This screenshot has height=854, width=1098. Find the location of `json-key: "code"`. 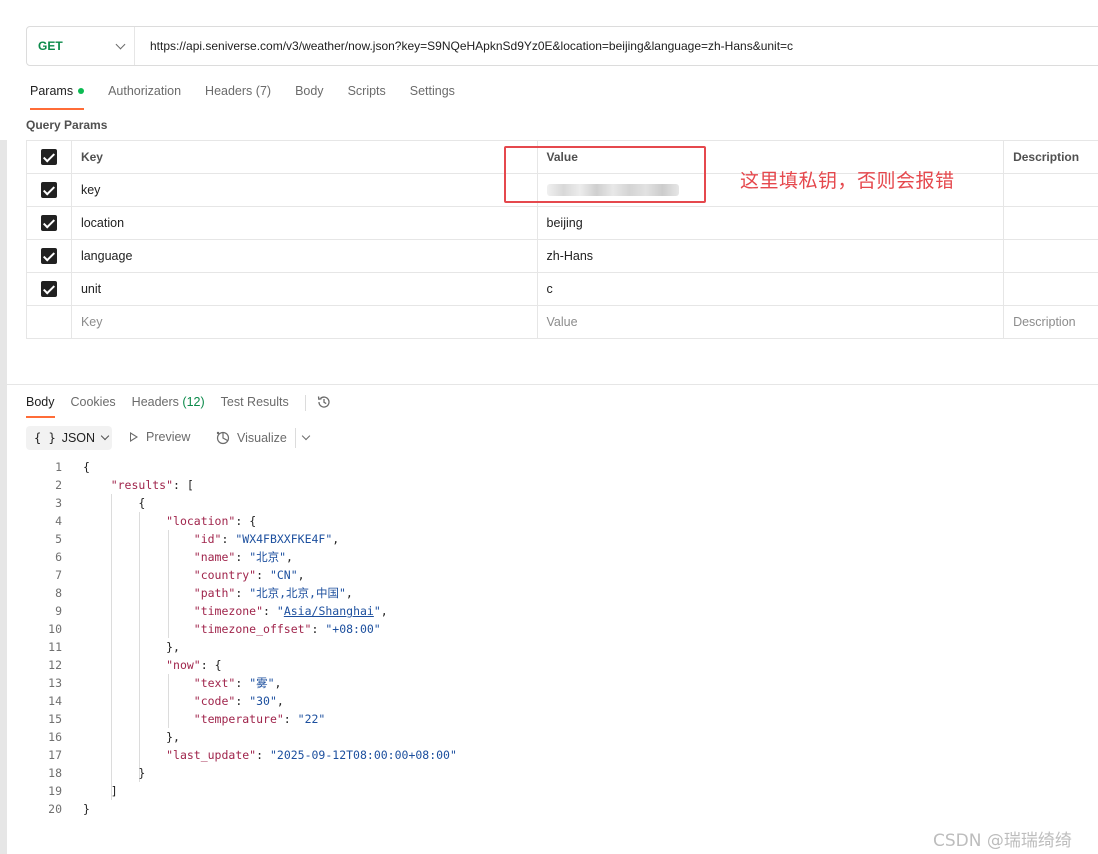

json-key: "code" is located at coordinates (214, 701).